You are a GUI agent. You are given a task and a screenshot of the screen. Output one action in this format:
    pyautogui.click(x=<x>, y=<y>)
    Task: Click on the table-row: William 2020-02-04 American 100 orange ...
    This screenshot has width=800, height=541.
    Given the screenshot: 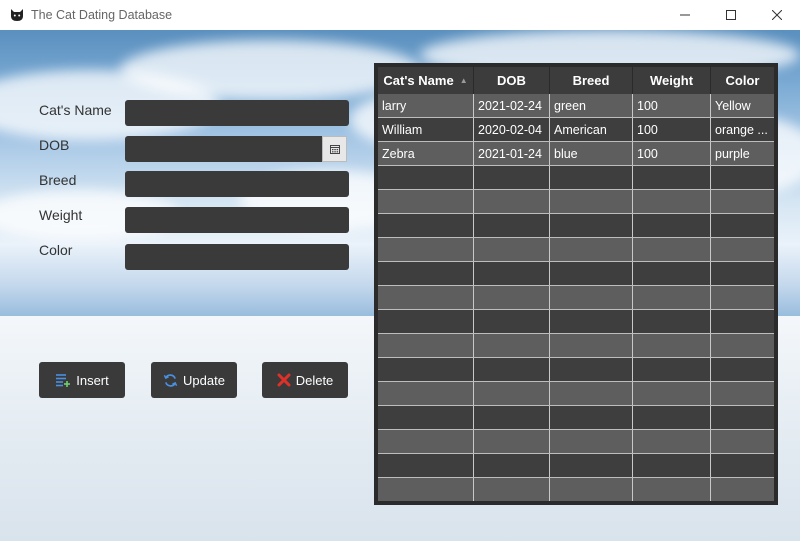 What is the action you would take?
    pyautogui.click(x=576, y=130)
    